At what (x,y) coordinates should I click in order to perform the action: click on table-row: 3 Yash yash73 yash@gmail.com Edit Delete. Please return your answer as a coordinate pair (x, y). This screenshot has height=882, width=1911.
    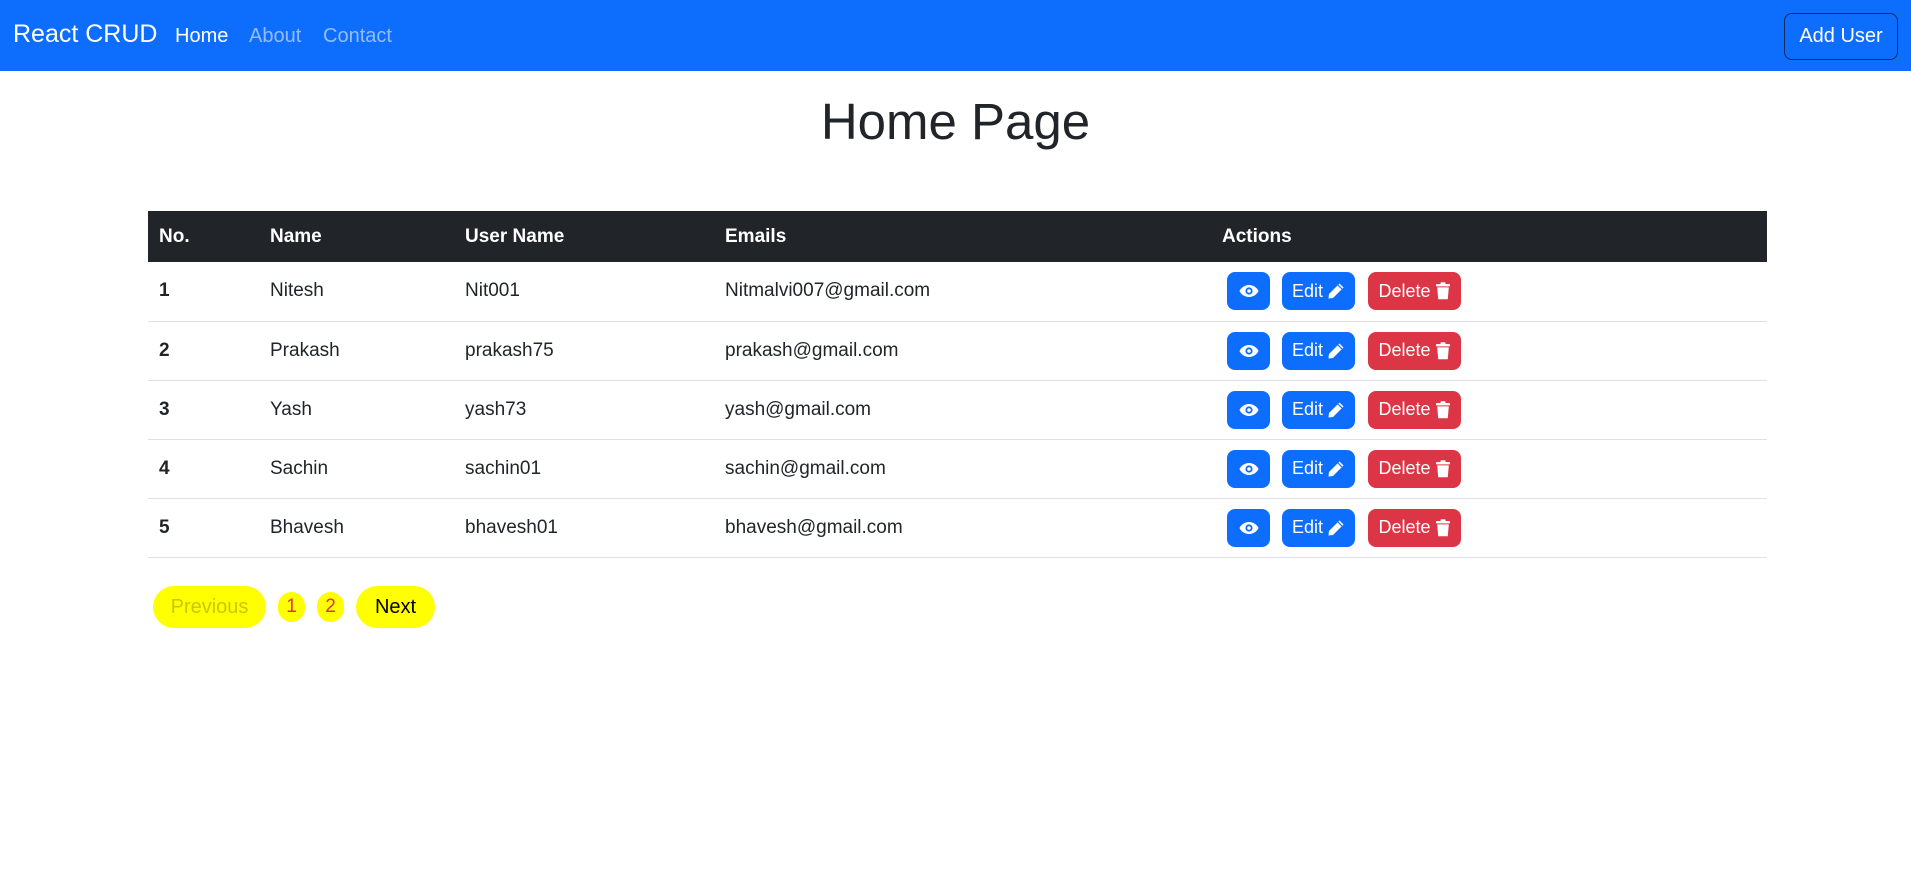
    Looking at the image, I should click on (957, 410).